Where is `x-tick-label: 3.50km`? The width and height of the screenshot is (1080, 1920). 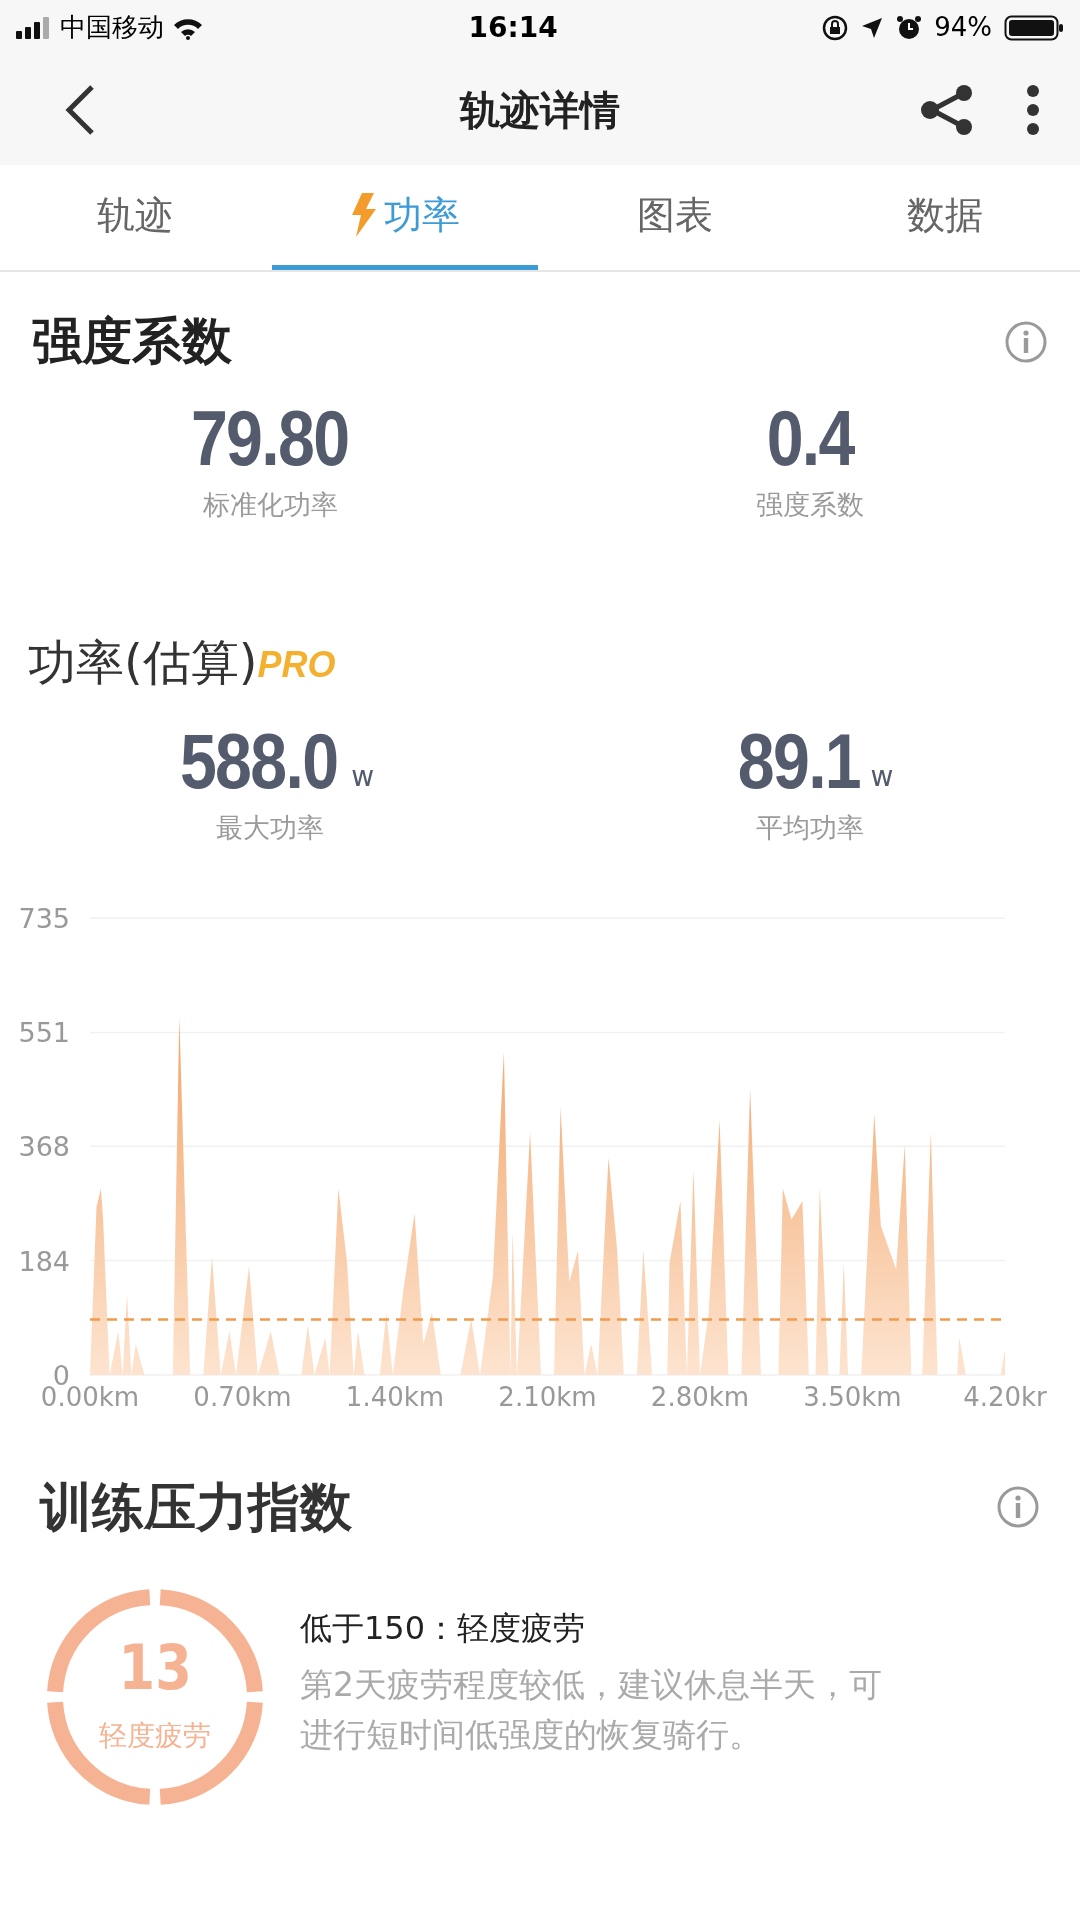
x-tick-label: 3.50km is located at coordinates (852, 1397).